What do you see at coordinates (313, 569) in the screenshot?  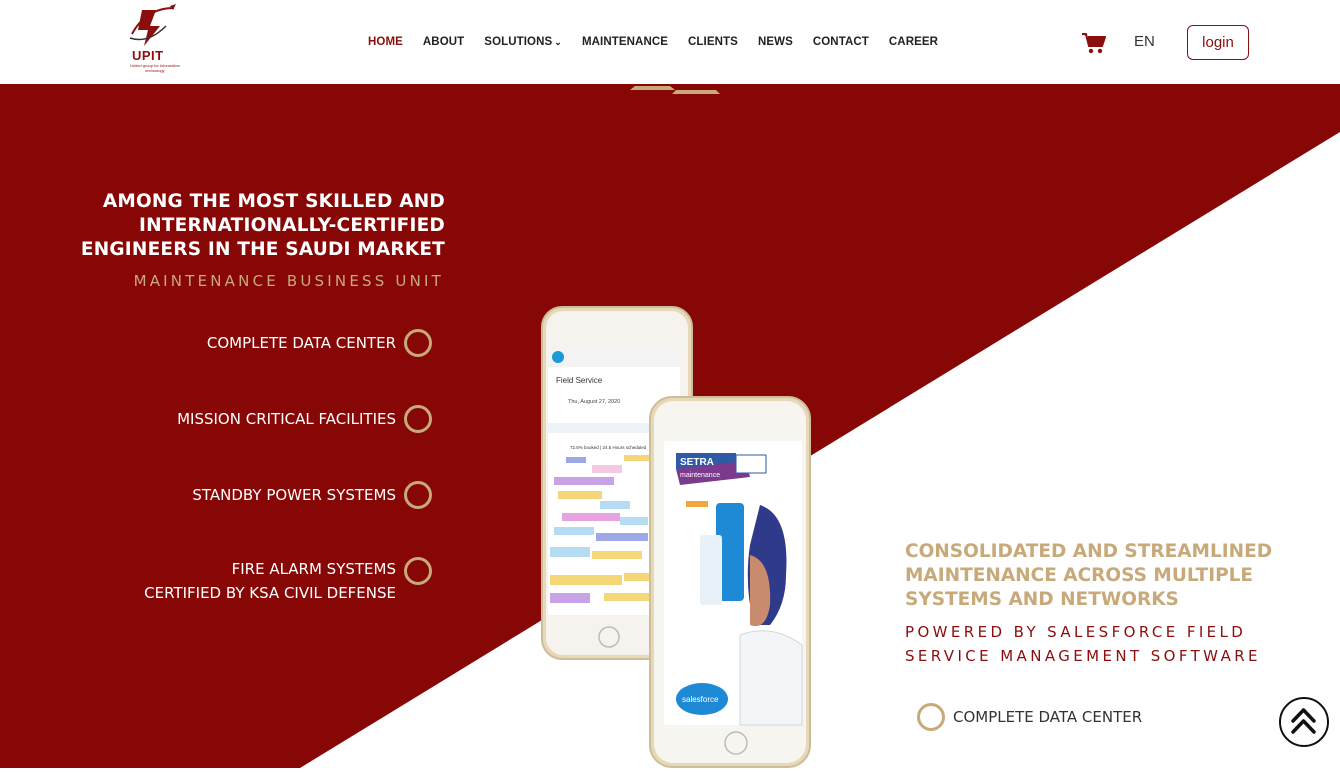 I see `feature-label: FIRE ALARM SYSTEMS` at bounding box center [313, 569].